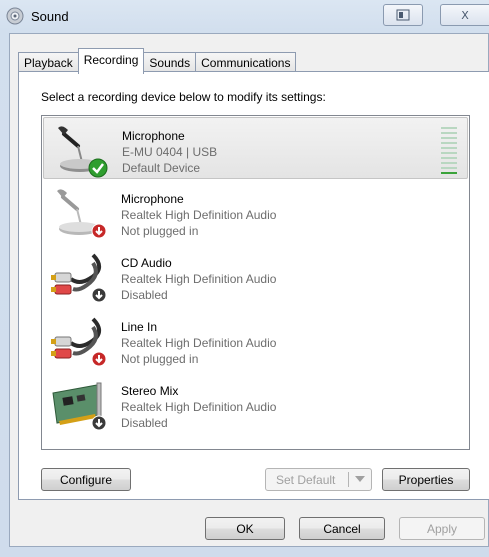 Image resolution: width=489 pixels, height=557 pixels. I want to click on ok-button: OK, so click(245, 528).